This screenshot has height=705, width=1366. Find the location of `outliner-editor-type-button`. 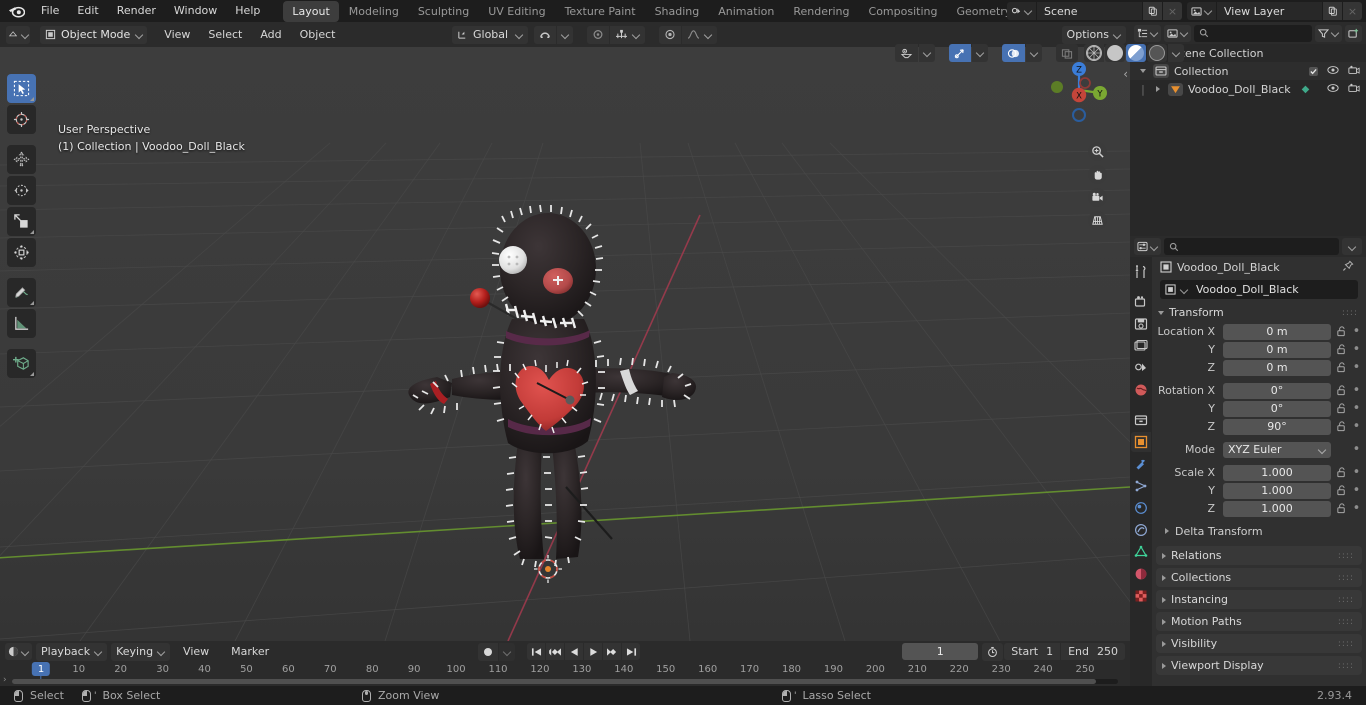

outliner-editor-type-button is located at coordinates (1147, 33).